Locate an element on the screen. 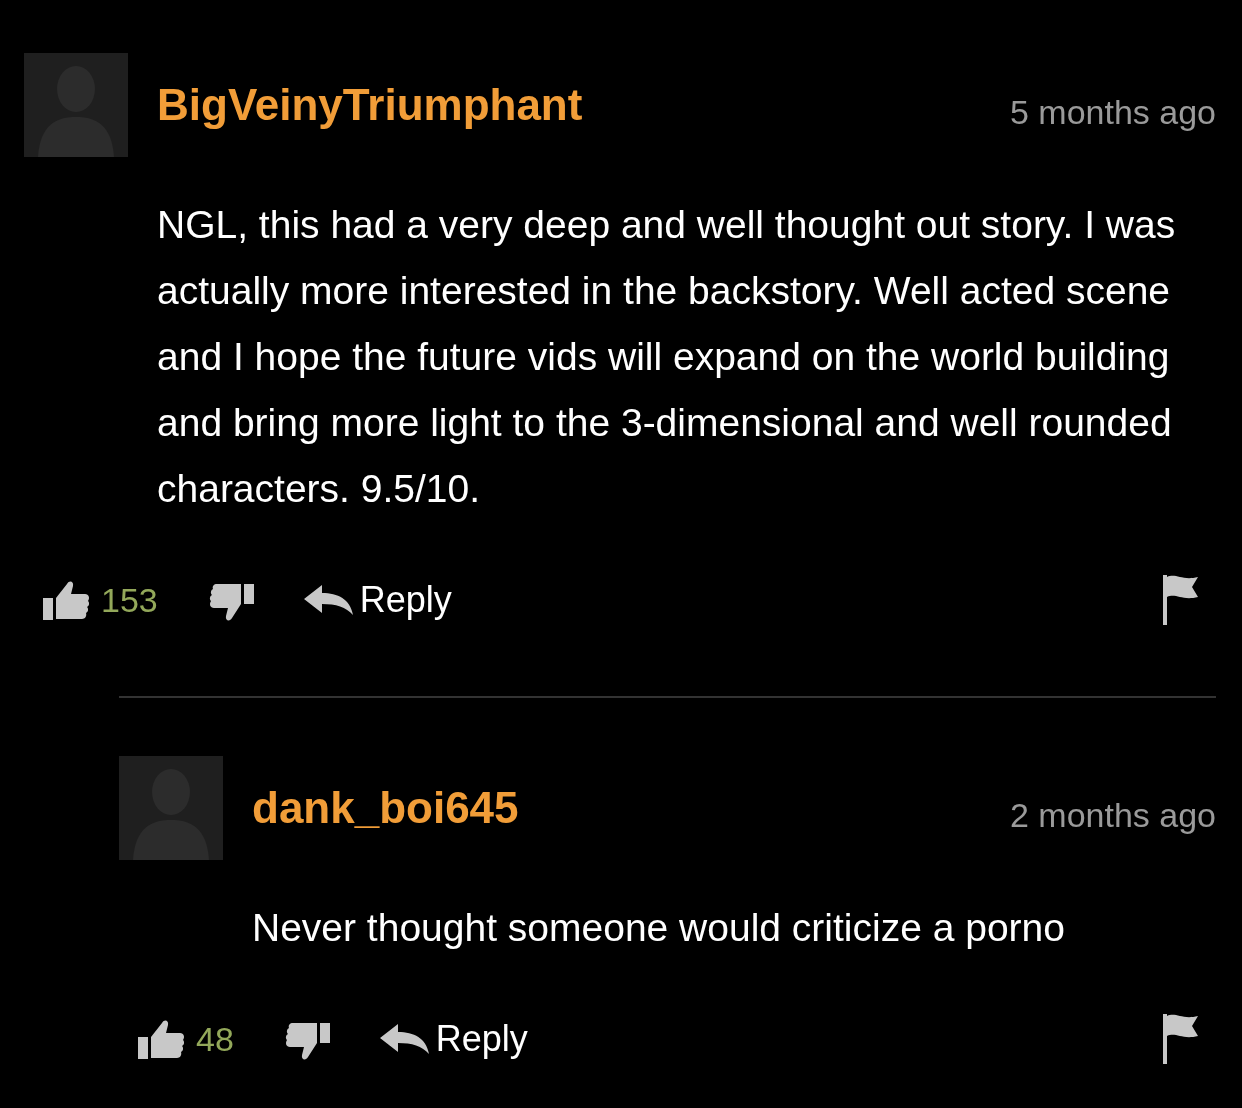 The width and height of the screenshot is (1242, 1108). username: BigVeinyTriumphant is located at coordinates (583, 105).